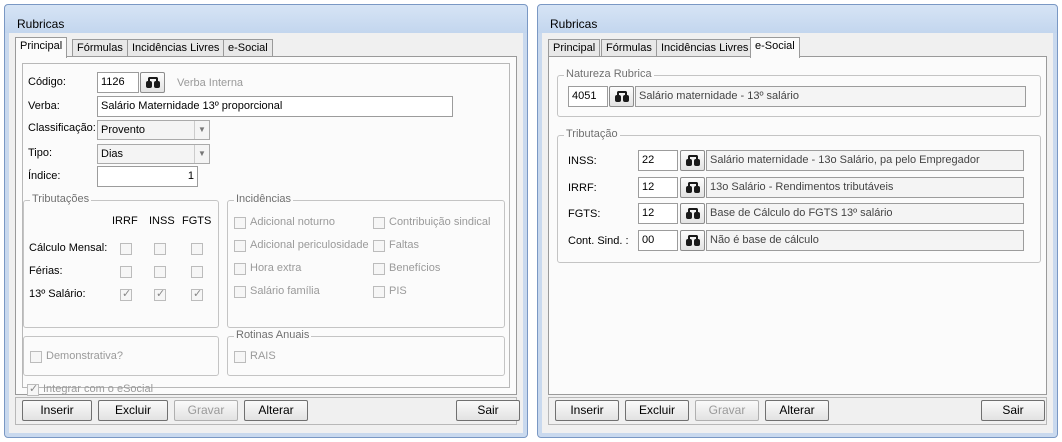  I want to click on ferias-inss-checkbox, so click(160, 272).